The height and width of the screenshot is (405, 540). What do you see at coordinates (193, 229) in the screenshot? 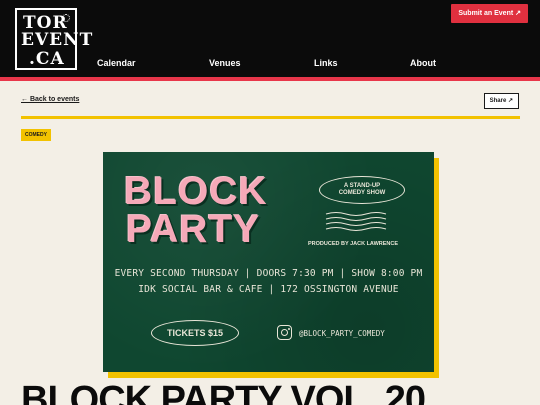
I see `poster-title-line-2: PARTY` at bounding box center [193, 229].